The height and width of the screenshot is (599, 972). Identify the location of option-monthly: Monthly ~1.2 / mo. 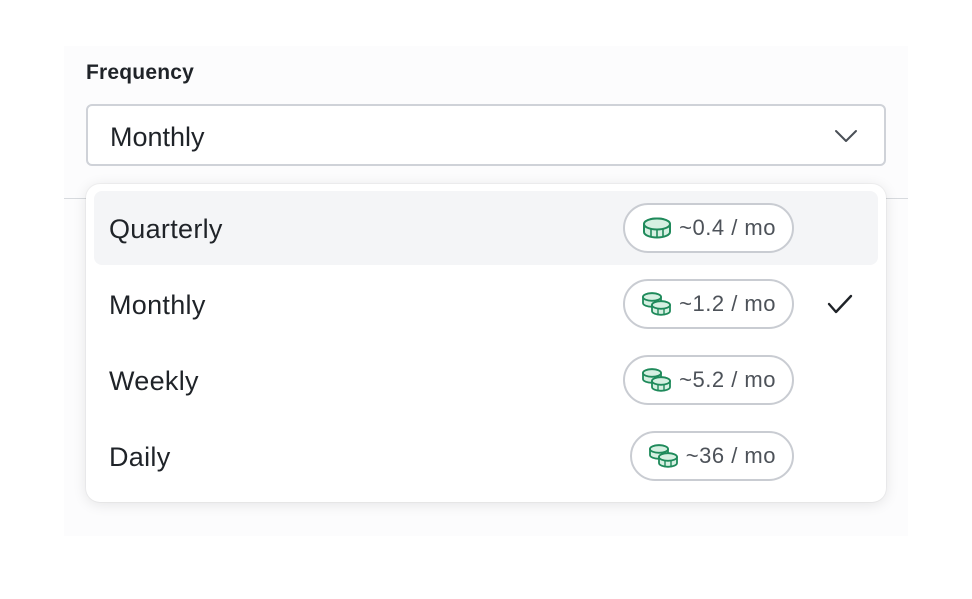
(486, 304).